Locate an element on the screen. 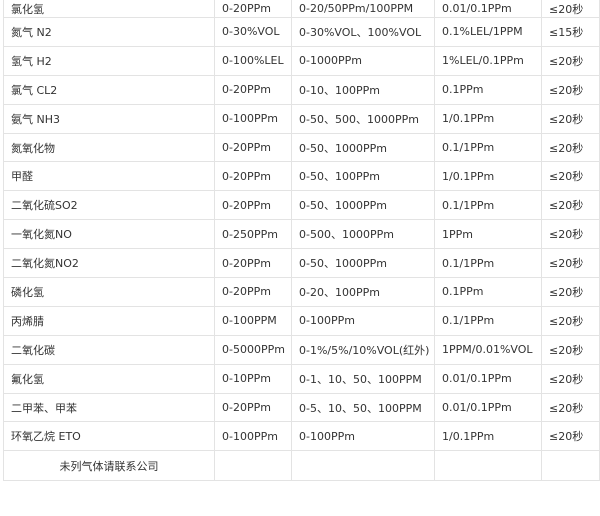 The height and width of the screenshot is (516, 600). cell-response: ≤15秒 is located at coordinates (571, 32).